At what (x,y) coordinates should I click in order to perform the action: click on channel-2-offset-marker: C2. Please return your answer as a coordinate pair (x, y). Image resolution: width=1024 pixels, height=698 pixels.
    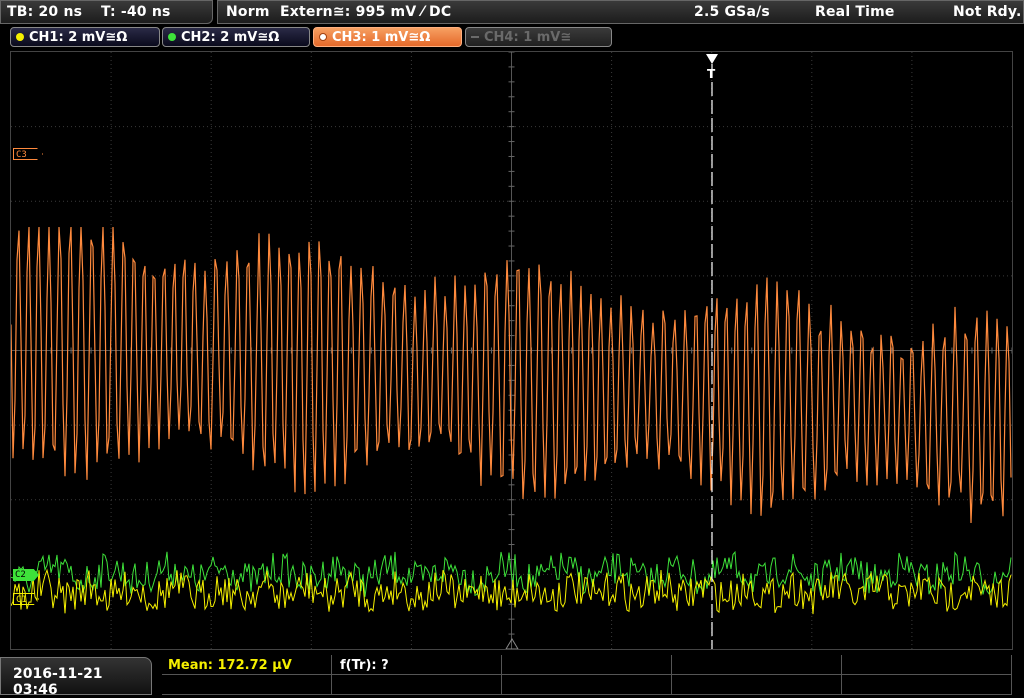
    Looking at the image, I should click on (26, 575).